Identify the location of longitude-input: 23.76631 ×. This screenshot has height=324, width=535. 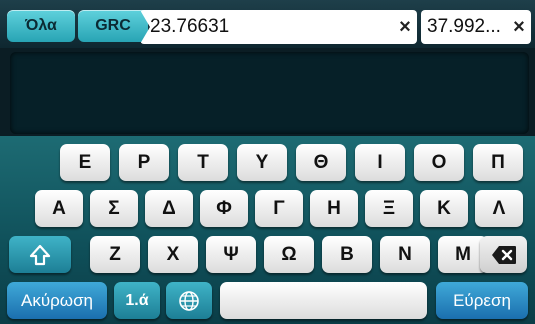
(278, 27).